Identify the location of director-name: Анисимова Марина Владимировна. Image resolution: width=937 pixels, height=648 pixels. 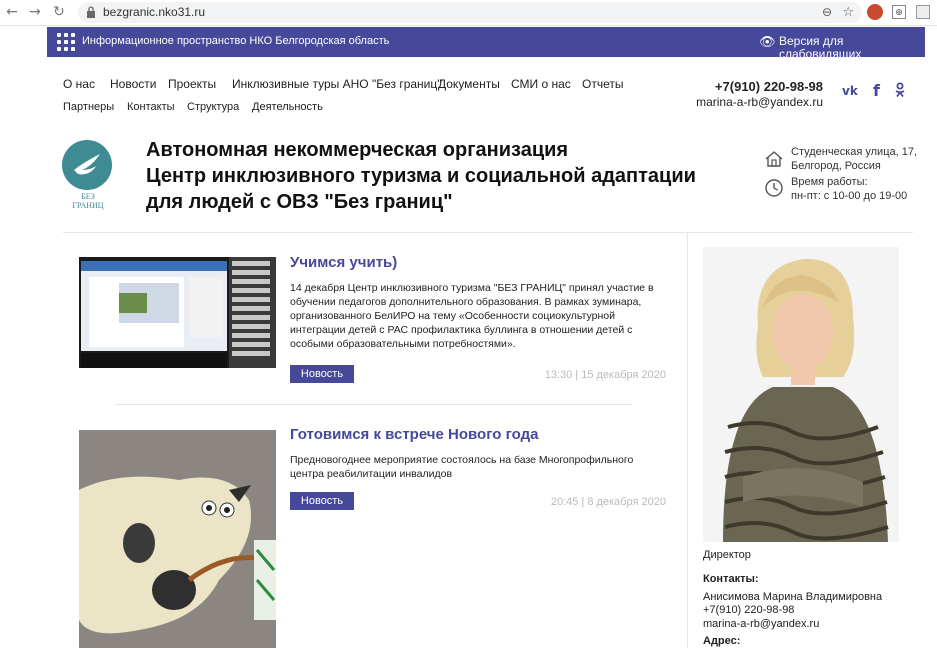
(793, 597).